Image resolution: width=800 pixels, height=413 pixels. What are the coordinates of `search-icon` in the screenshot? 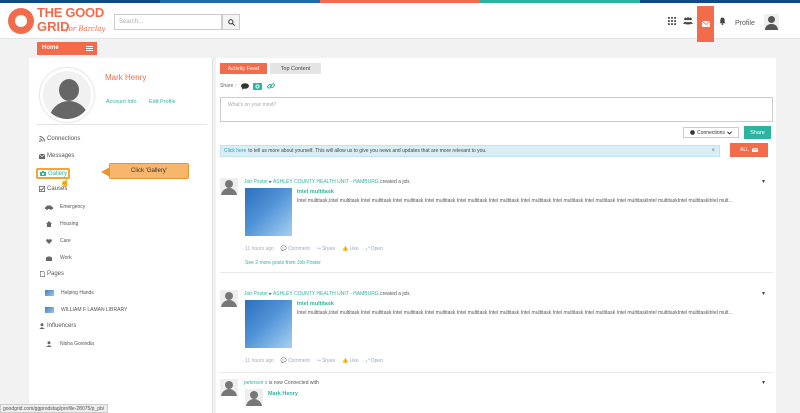 It's located at (231, 22).